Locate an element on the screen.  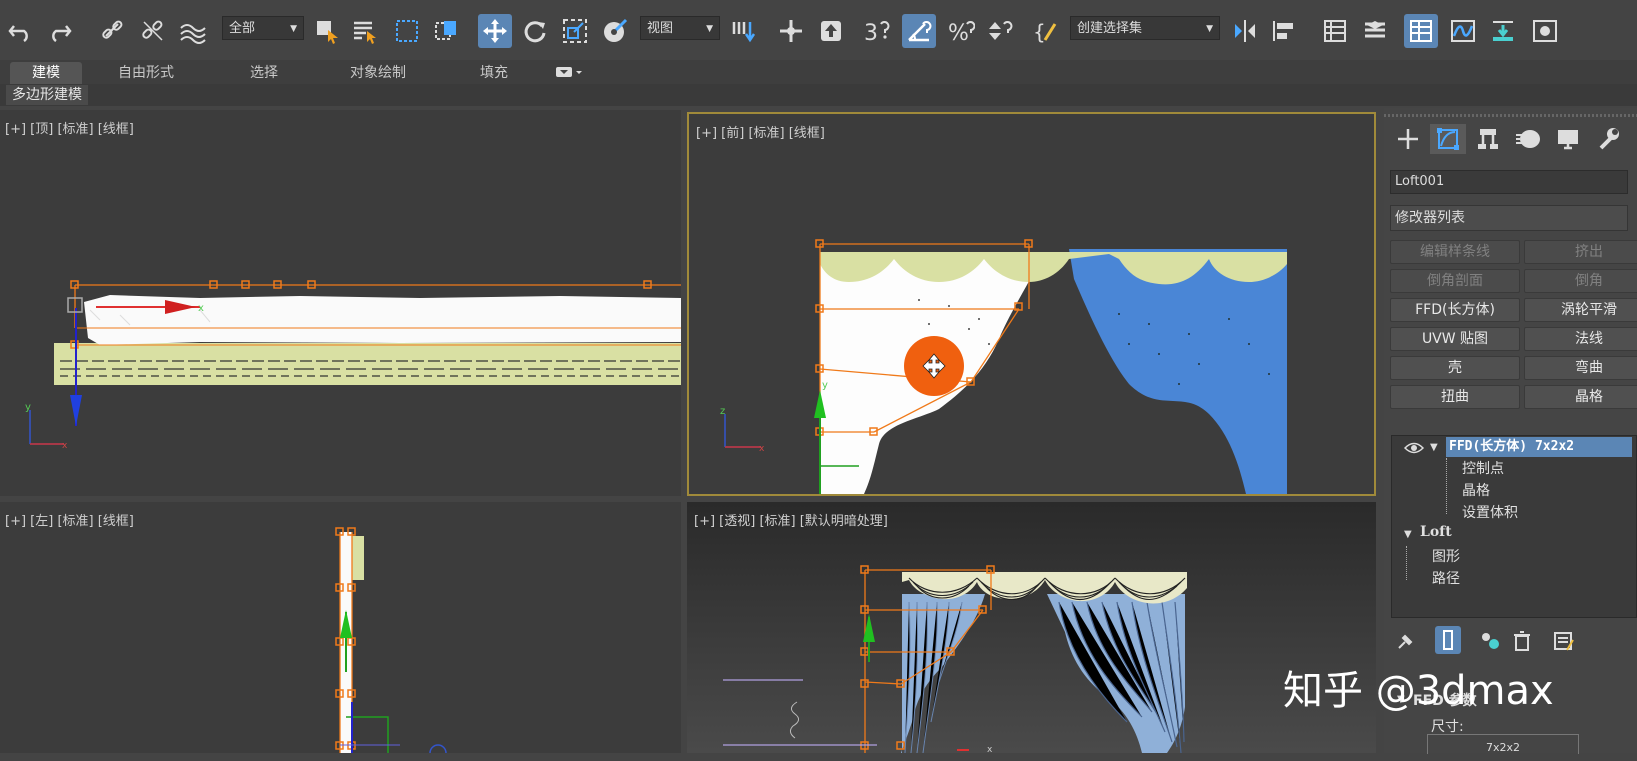
rotate-icon is located at coordinates (535, 31).